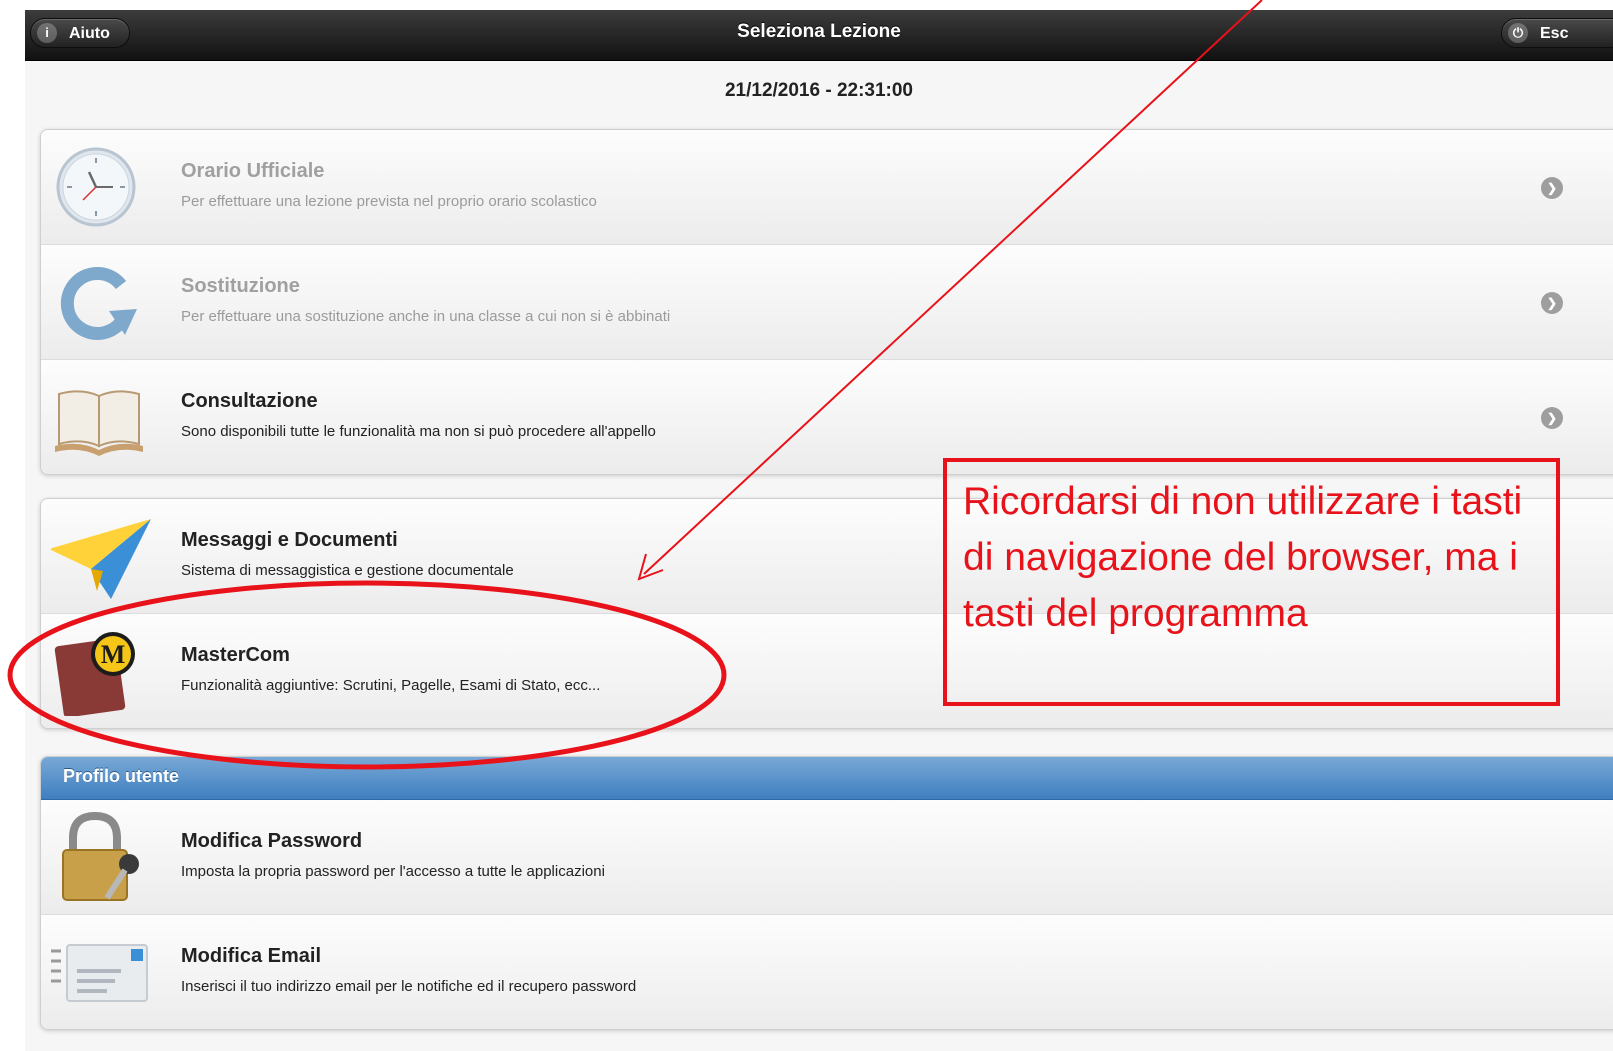 This screenshot has height=1051, width=1613. Describe the element at coordinates (289, 540) in the screenshot. I see `item-label: Messaggi e Documenti` at that location.